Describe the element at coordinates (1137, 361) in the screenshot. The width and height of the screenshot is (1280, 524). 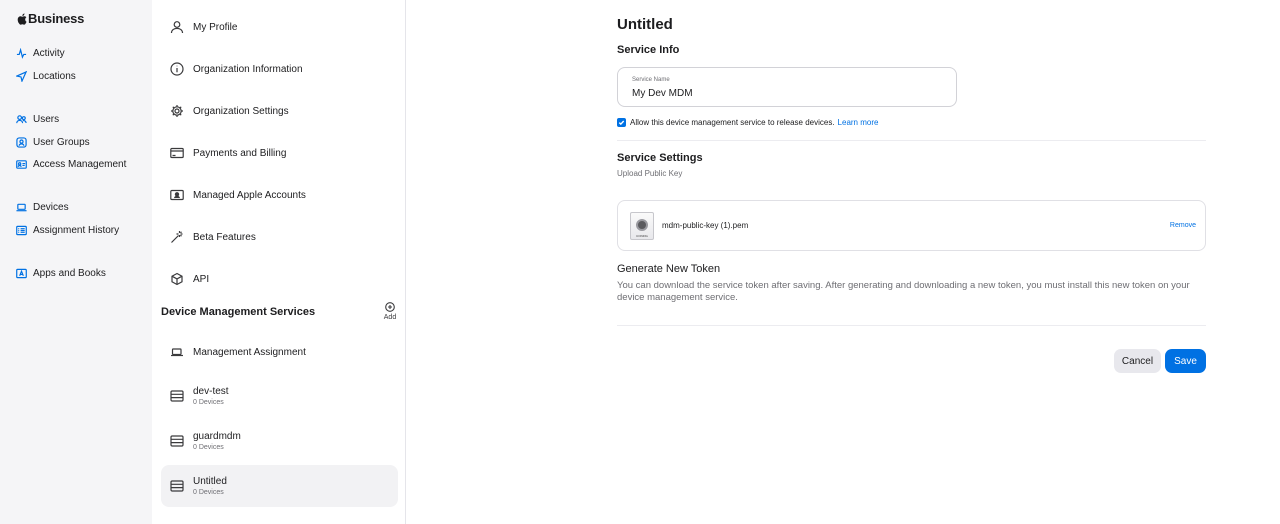
I see `cancel-button: Cancel` at that location.